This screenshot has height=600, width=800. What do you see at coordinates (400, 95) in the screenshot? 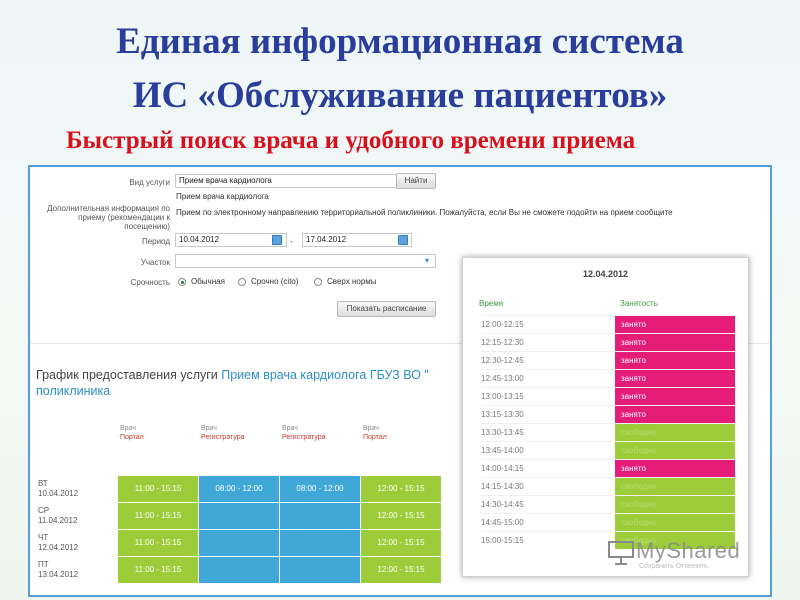
I see `slide-title-line2: ИС «Обслуживание пациентов»` at bounding box center [400, 95].